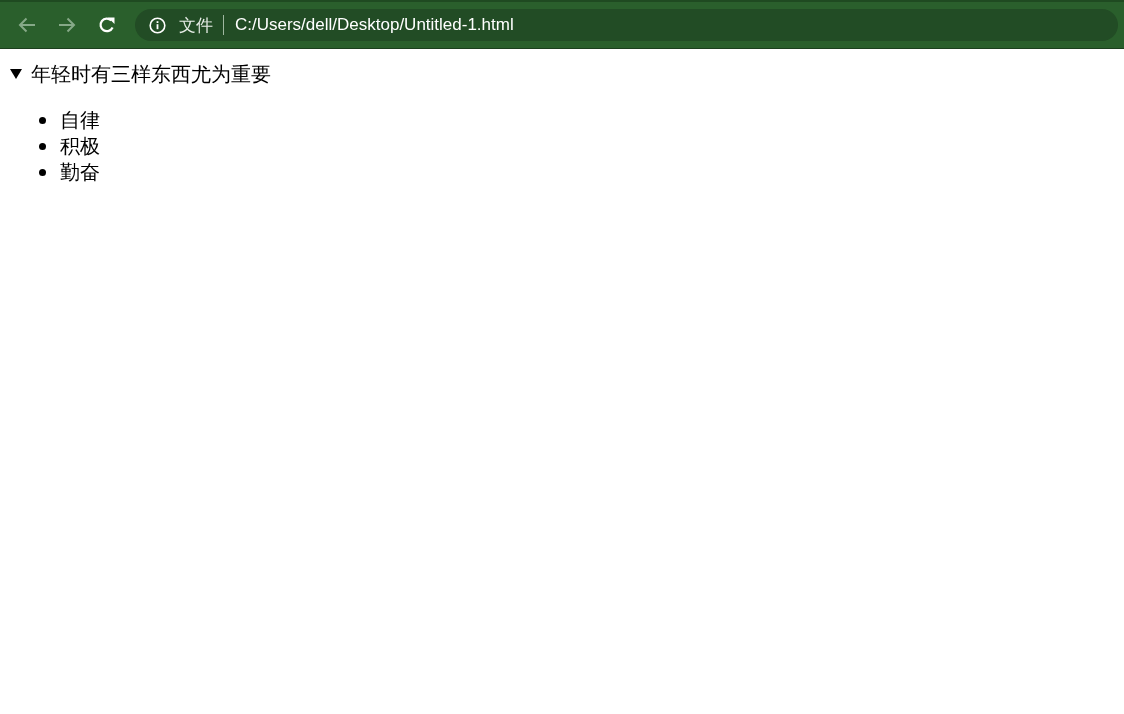 Image resolution: width=1124 pixels, height=714 pixels. Describe the element at coordinates (140, 74) in the screenshot. I see `details-summary: 年轻时有三样东西尤为重要` at that location.